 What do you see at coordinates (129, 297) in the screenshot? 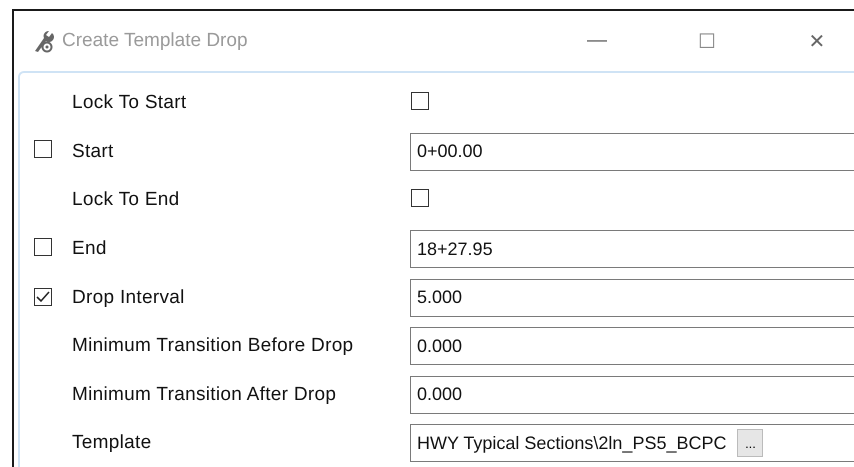
I see `field-label: Drop Interval` at bounding box center [129, 297].